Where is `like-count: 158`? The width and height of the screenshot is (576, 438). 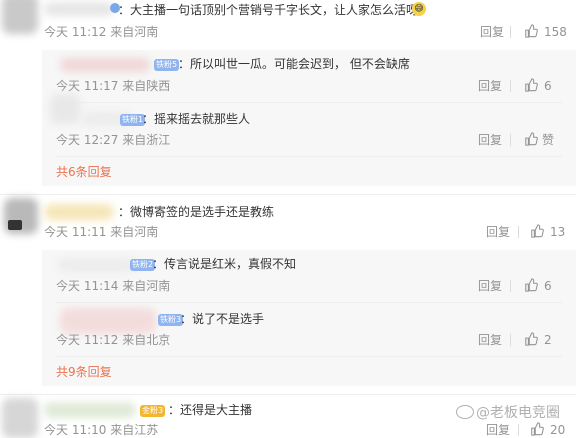 like-count: 158 is located at coordinates (555, 32).